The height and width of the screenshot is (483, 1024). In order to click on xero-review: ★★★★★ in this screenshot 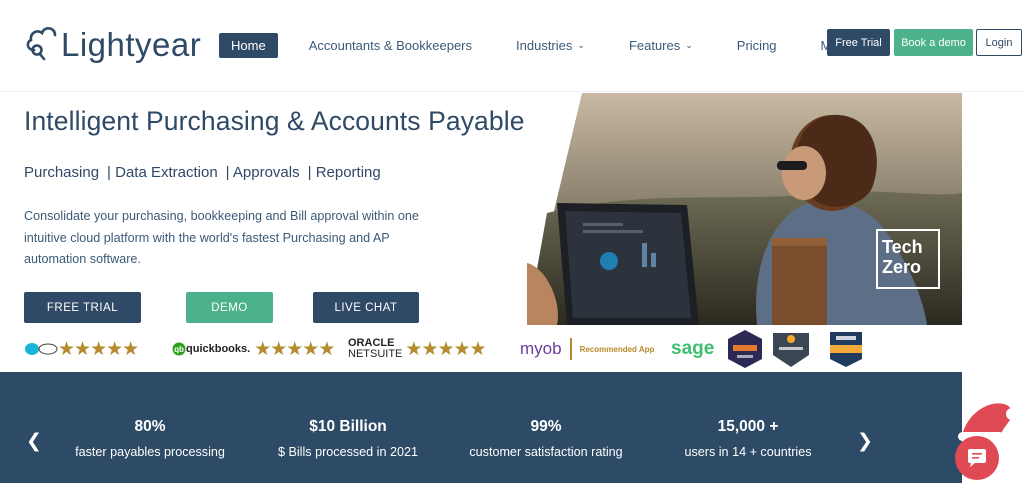, I will do `click(81, 349)`.